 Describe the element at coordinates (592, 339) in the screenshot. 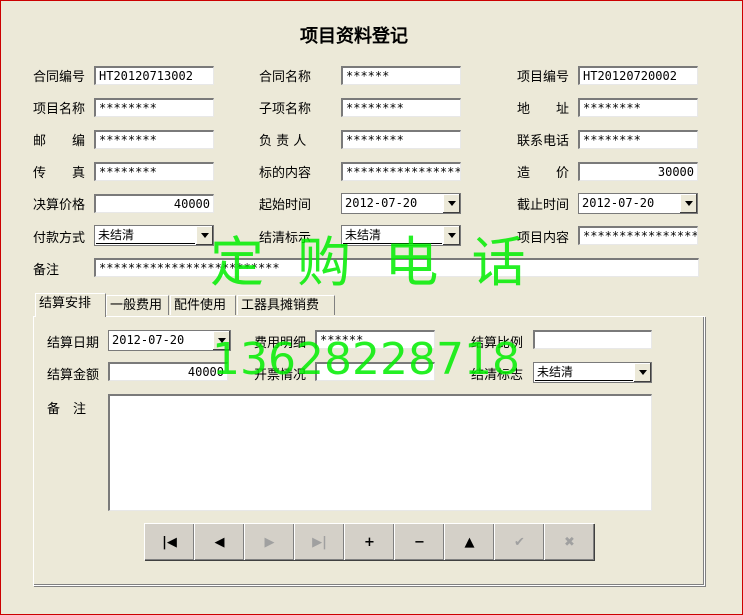

I see `ratio-field` at that location.